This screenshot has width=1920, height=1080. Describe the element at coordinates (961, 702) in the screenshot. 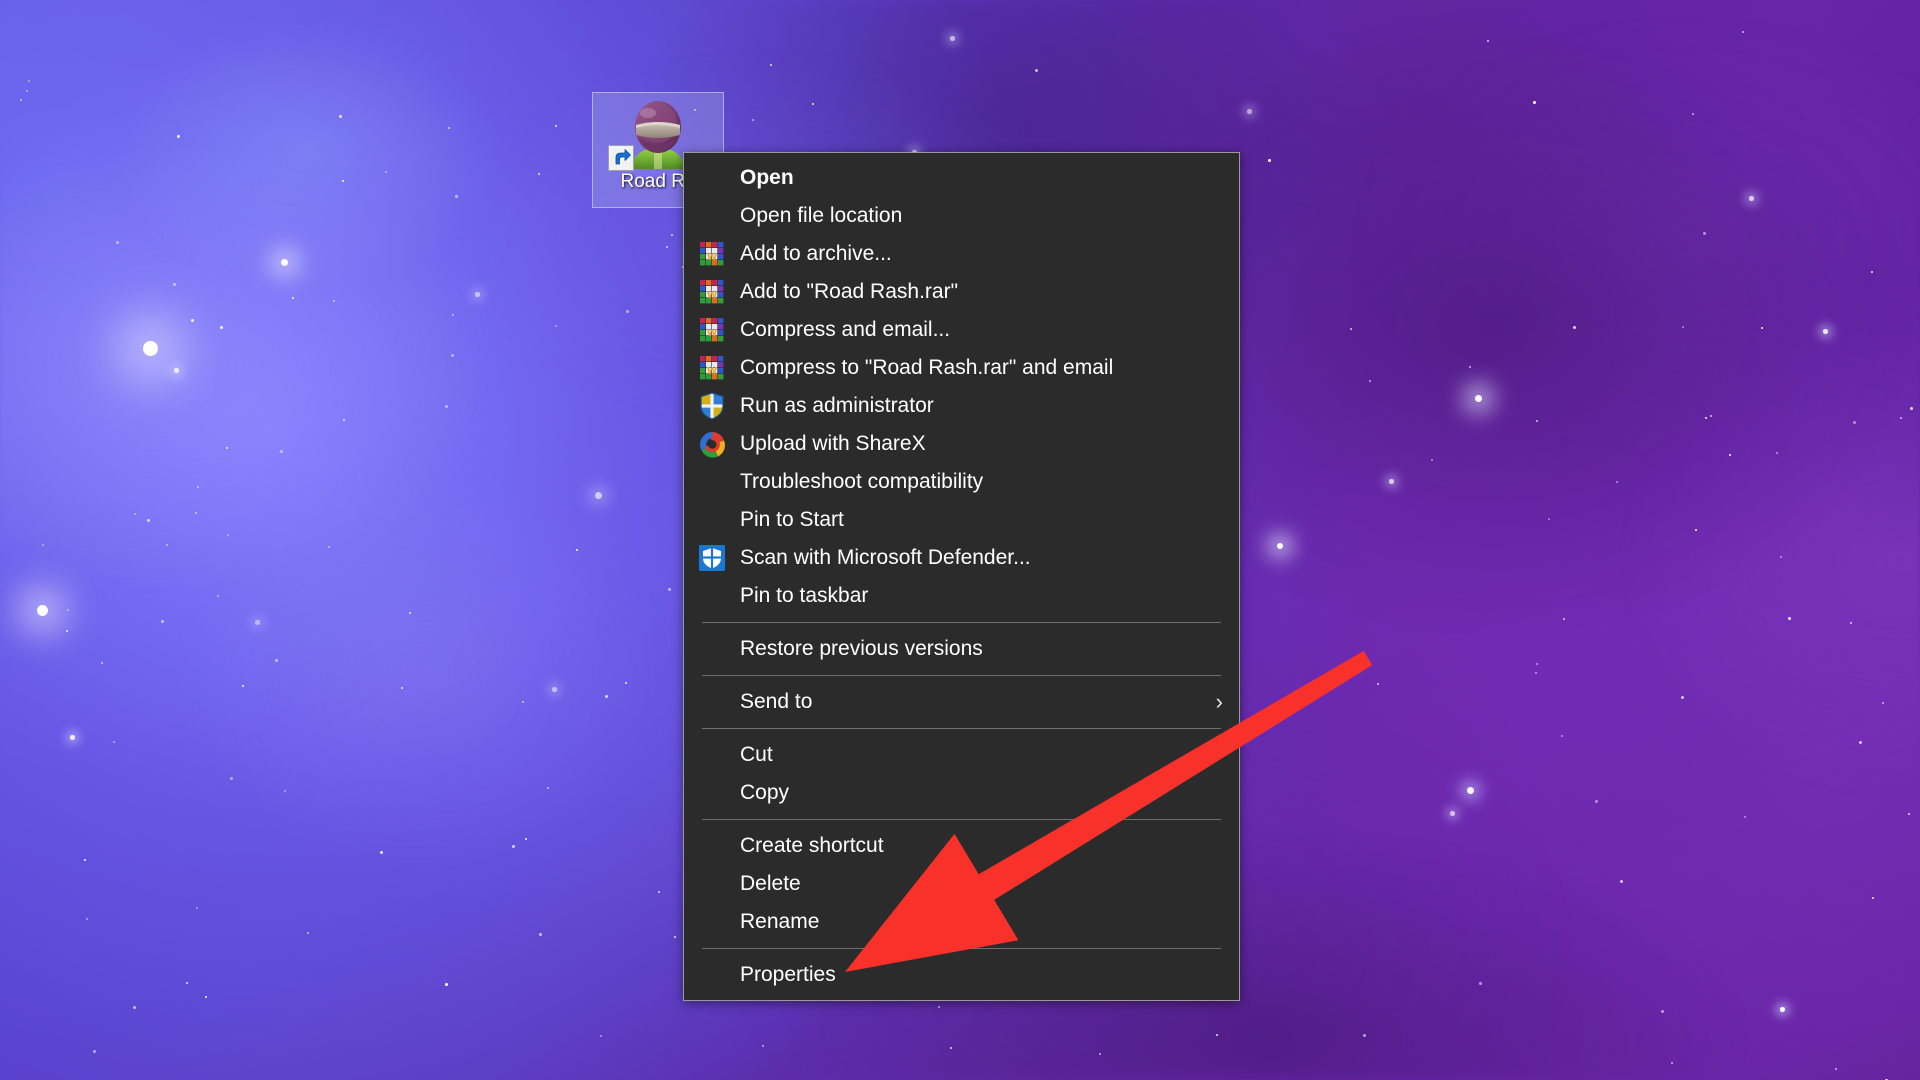

I see `menu-item-send-to: Send to ›` at that location.